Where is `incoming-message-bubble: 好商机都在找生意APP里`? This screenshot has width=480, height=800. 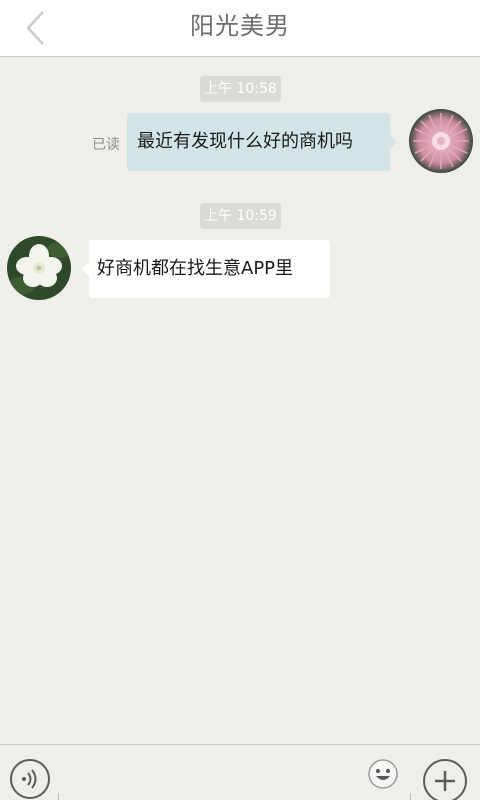 incoming-message-bubble: 好商机都在找生意APP里 is located at coordinates (206, 269).